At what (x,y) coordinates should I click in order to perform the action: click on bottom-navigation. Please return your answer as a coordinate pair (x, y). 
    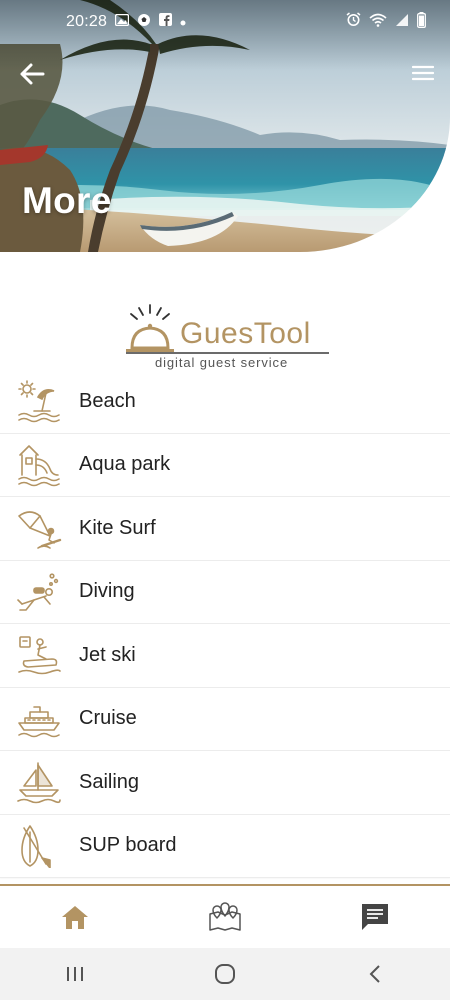
    Looking at the image, I should click on (225, 916).